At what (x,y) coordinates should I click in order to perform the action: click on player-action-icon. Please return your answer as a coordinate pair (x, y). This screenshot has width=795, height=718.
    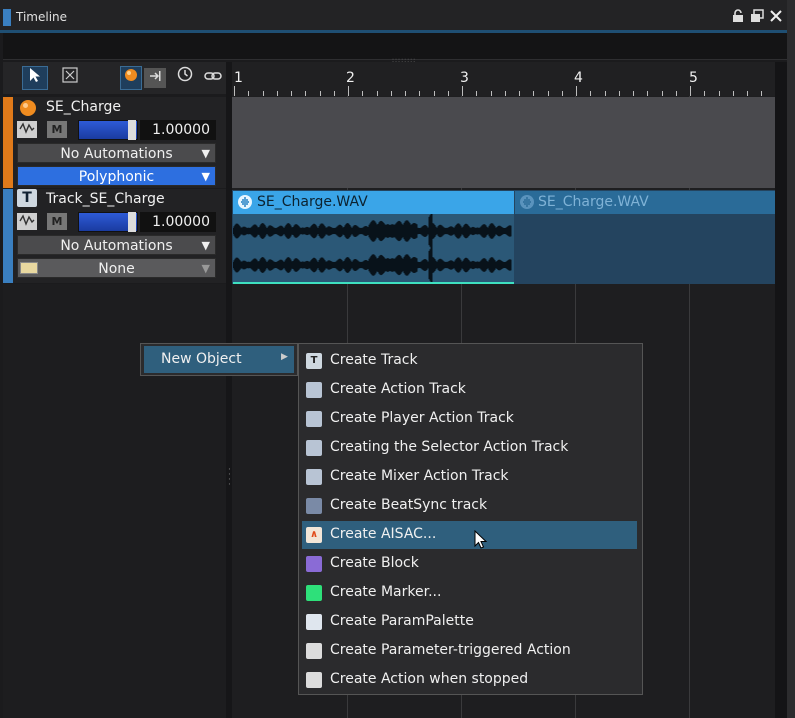
    Looking at the image, I should click on (314, 419).